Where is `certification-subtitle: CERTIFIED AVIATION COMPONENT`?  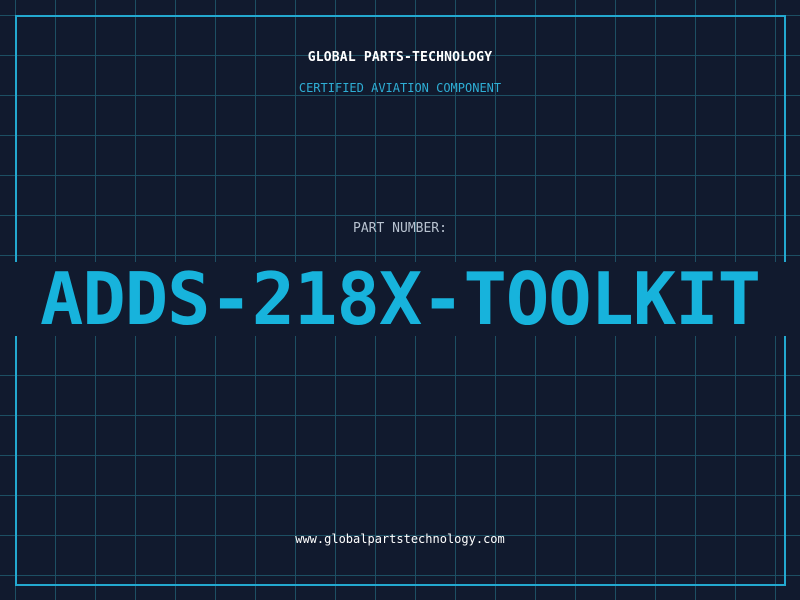
certification-subtitle: CERTIFIED AVIATION COMPONENT is located at coordinates (400, 88).